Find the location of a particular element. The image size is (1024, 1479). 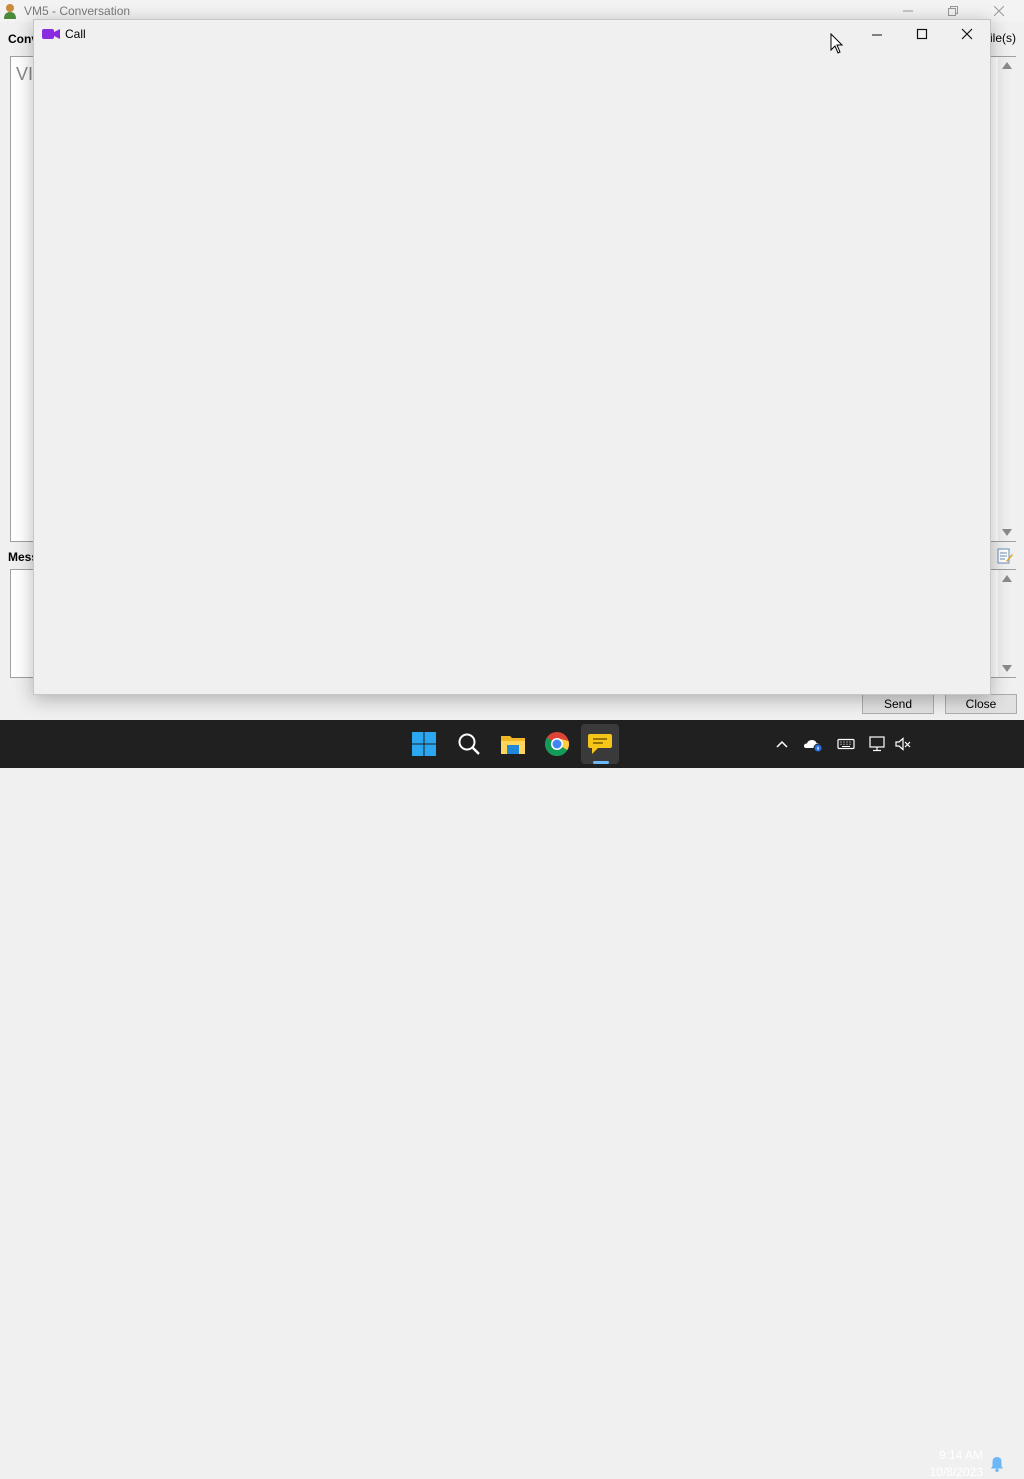

clock-date: 10/8/2023 is located at coordinates (956, 1472).